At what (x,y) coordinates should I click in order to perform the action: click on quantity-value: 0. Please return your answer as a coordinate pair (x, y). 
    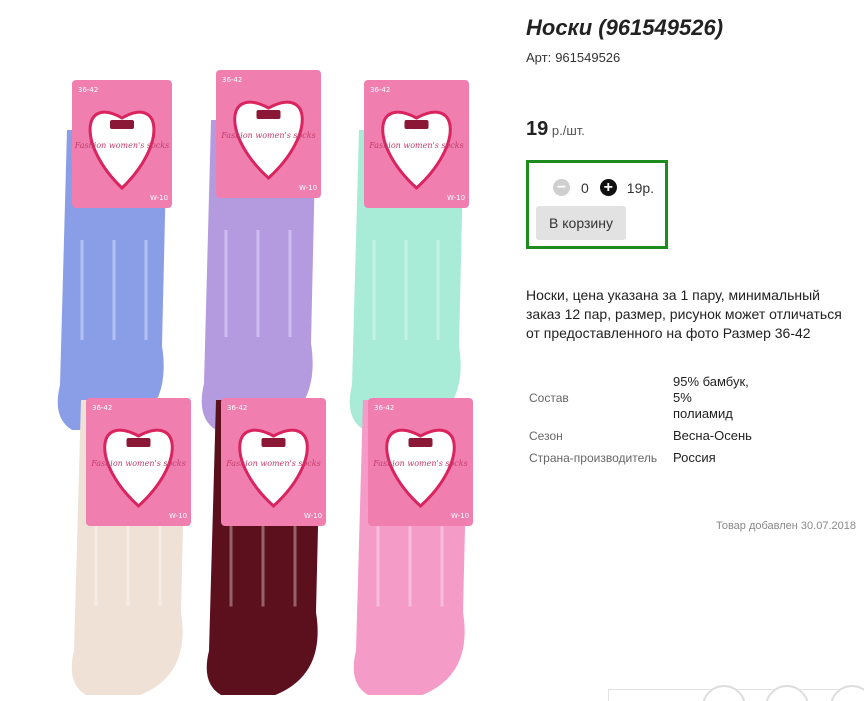
    Looking at the image, I should click on (585, 188).